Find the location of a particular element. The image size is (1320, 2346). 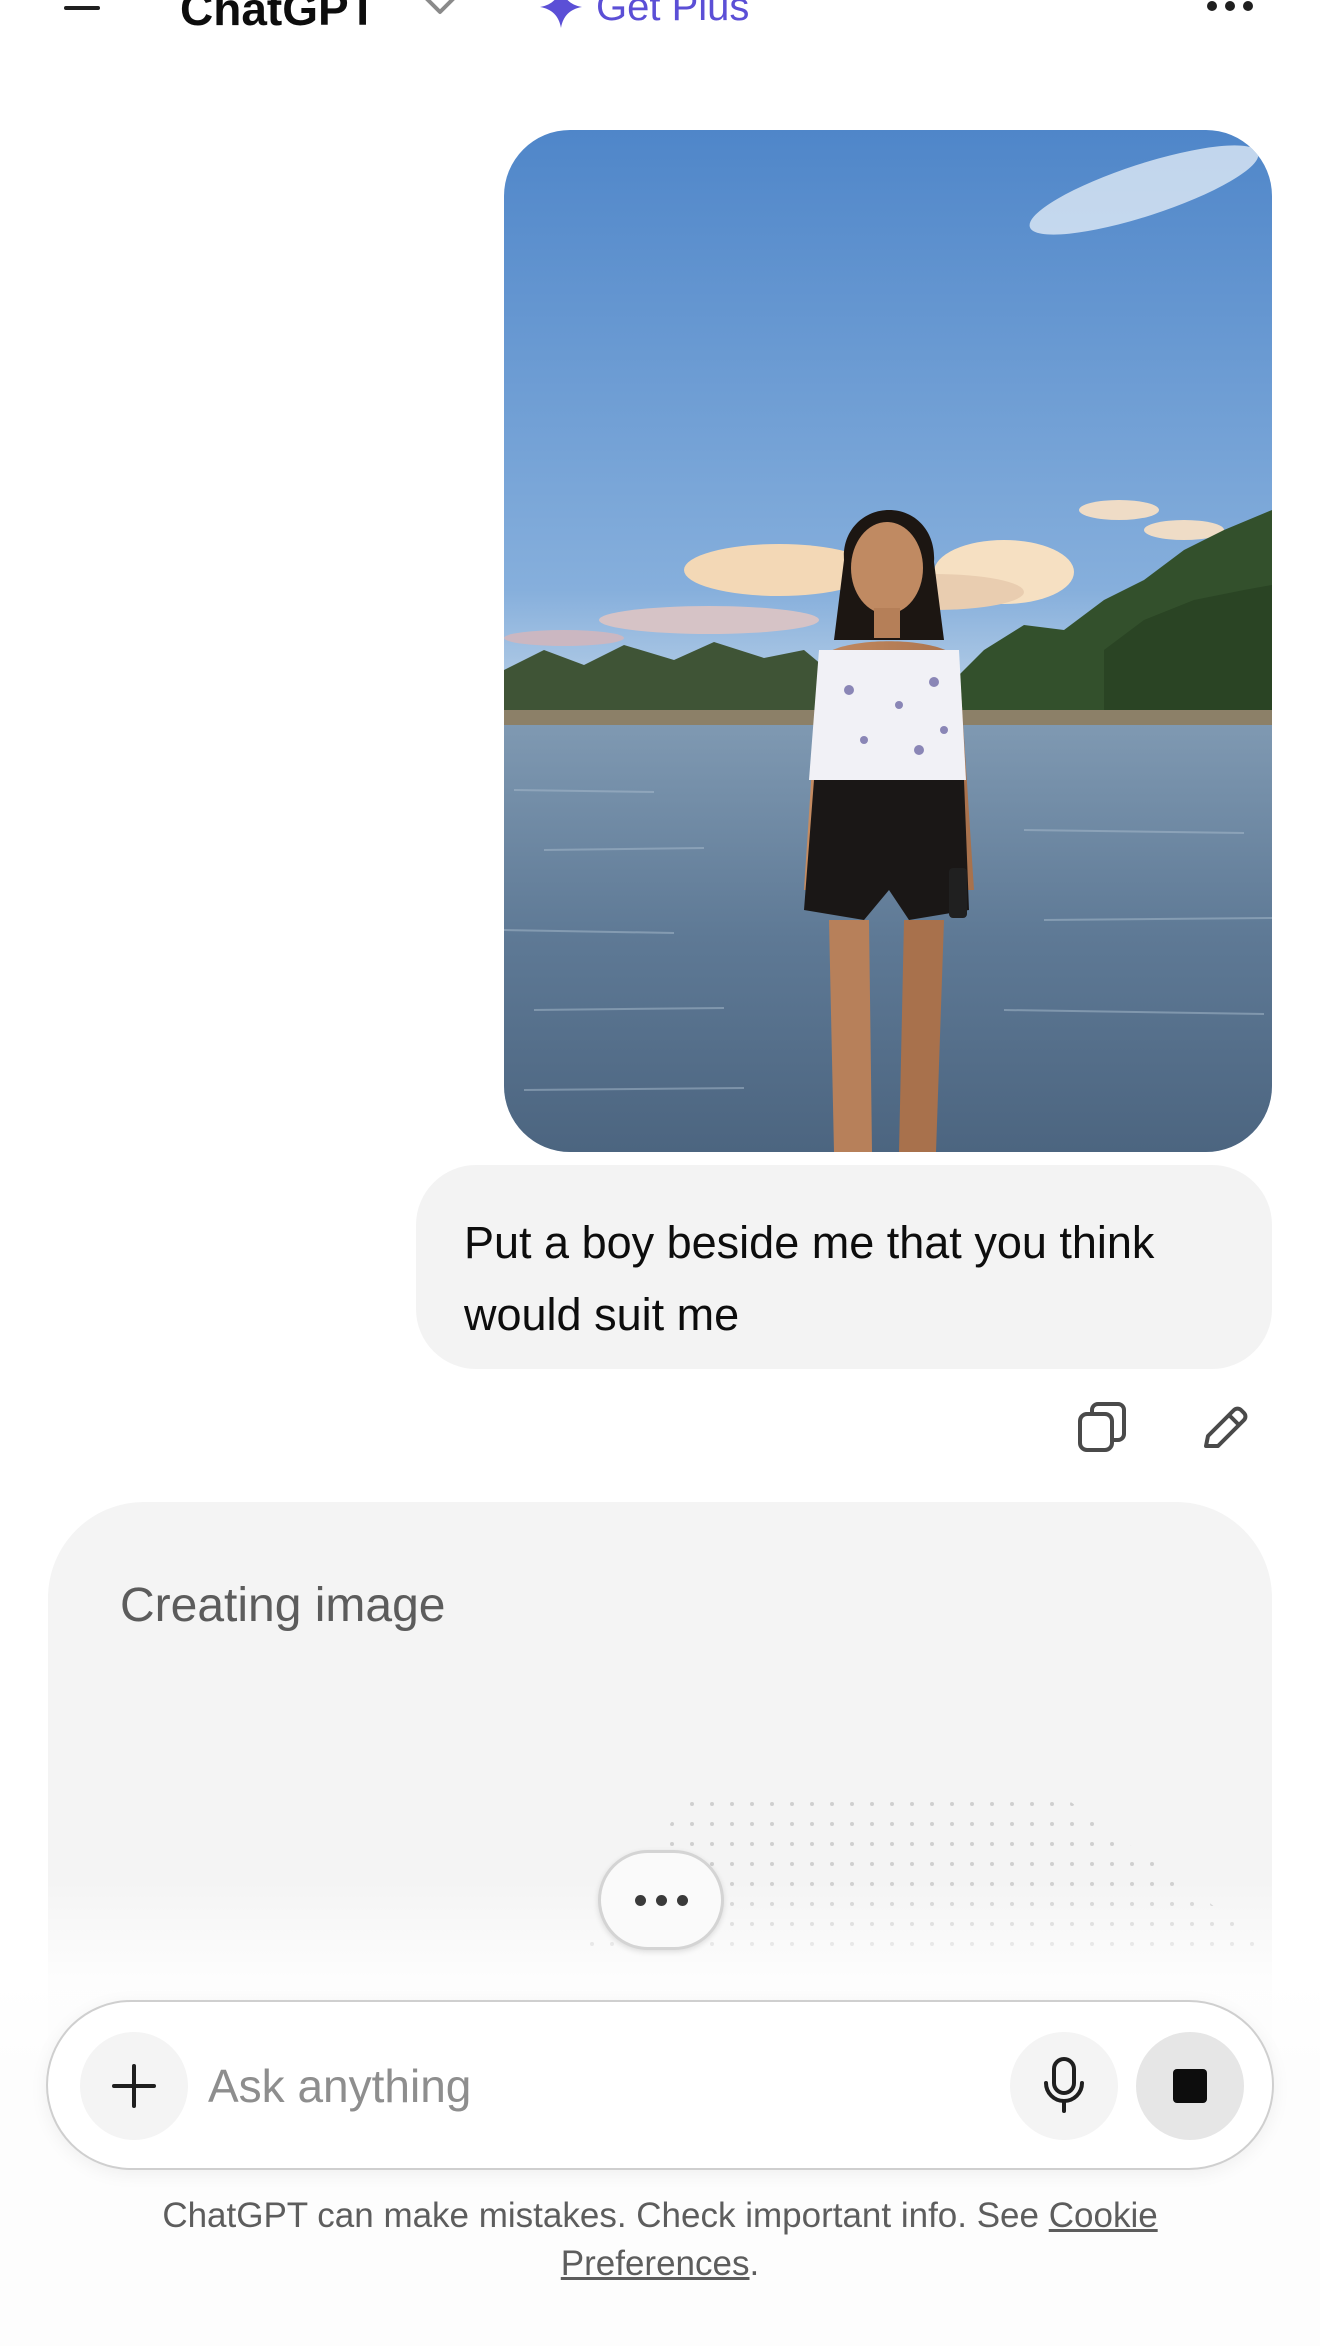

plus-icon is located at coordinates (134, 2086).